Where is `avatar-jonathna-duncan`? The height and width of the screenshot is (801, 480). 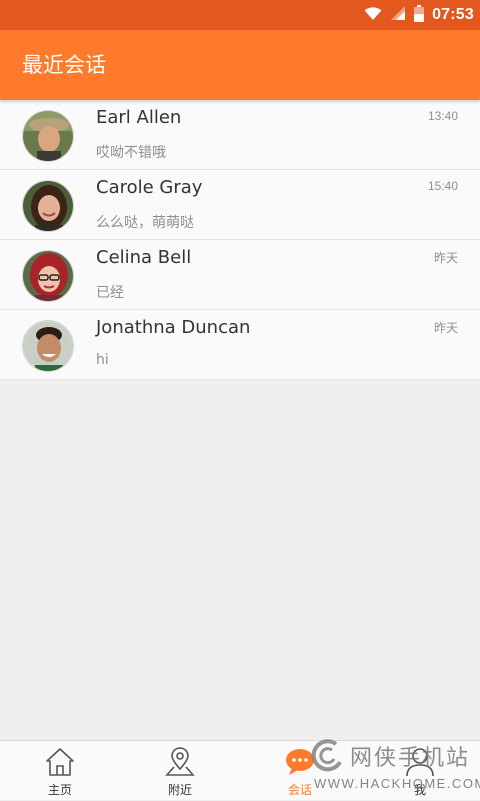
avatar-jonathna-duncan is located at coordinates (48, 346).